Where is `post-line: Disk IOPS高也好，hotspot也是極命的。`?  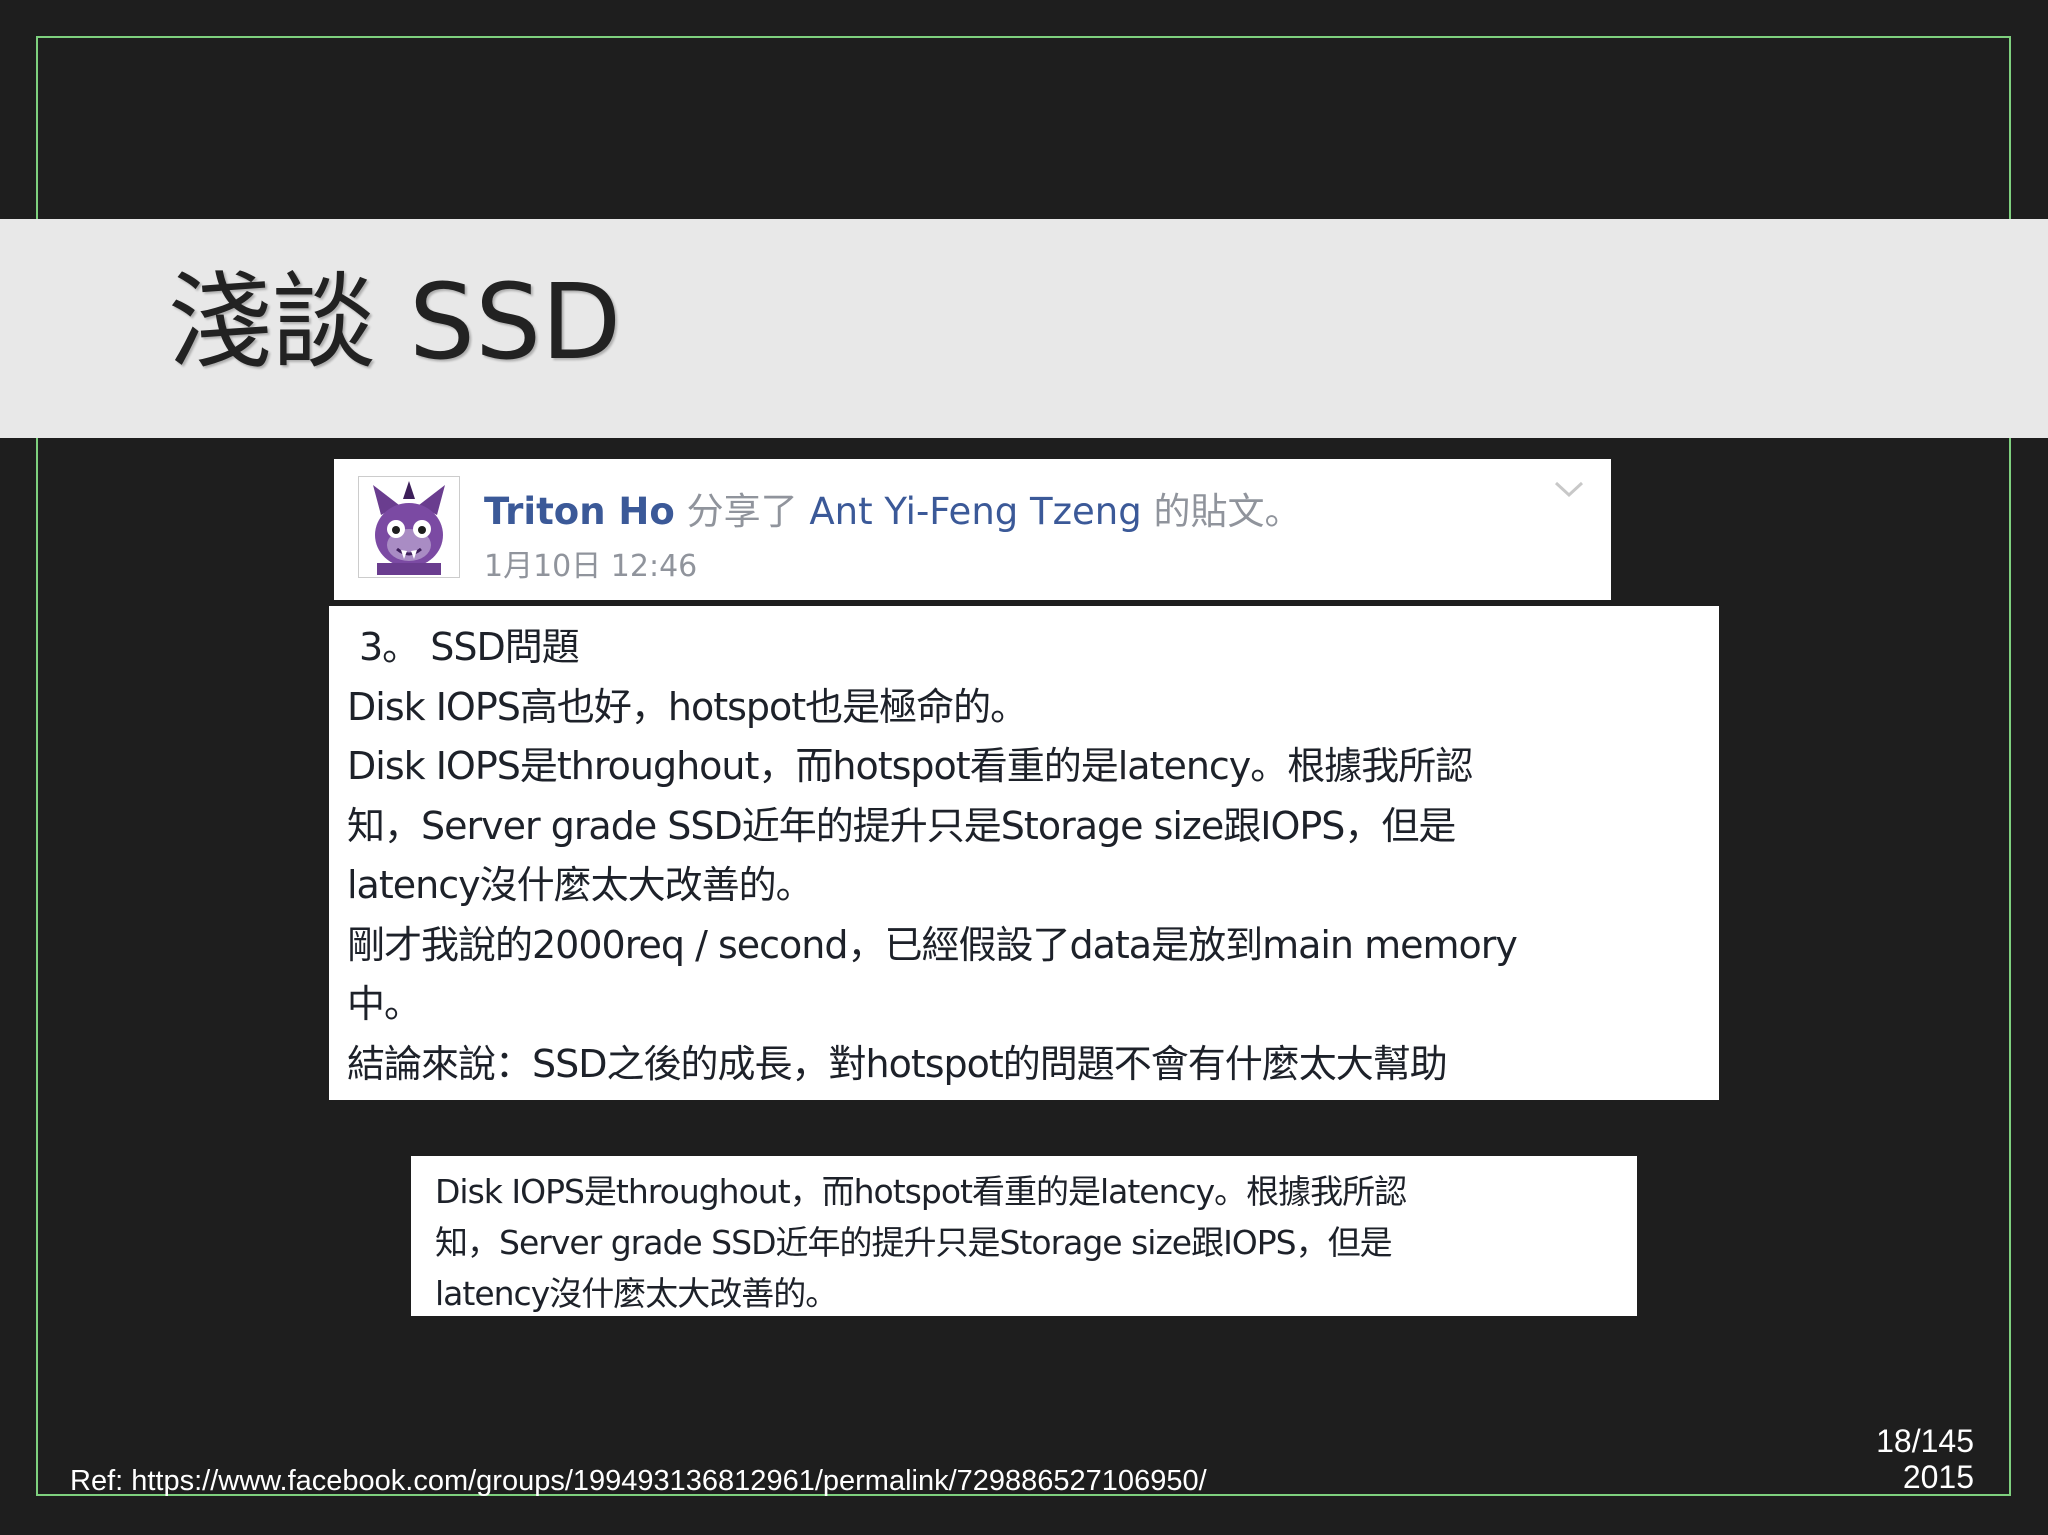
post-line: Disk IOPS高也好，hotspot也是極命的。 is located at coordinates (687, 706).